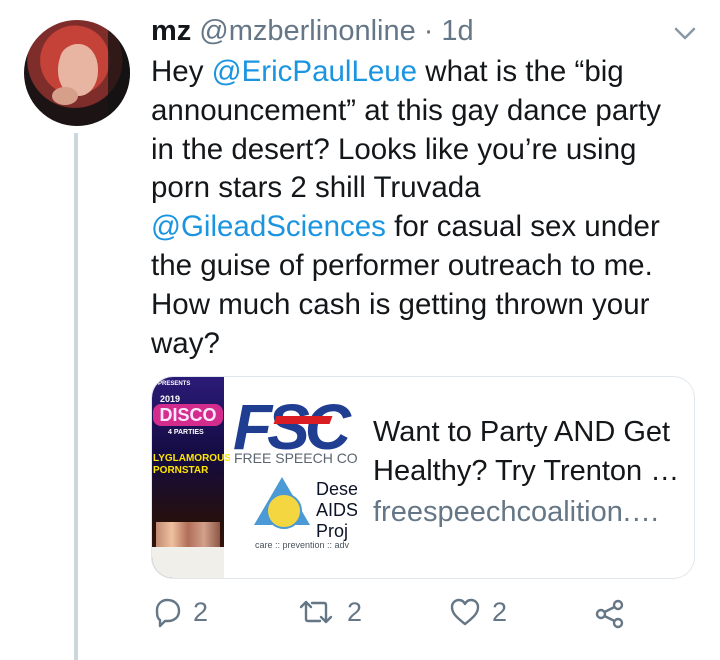 The image size is (720, 660). Describe the element at coordinates (181, 470) in the screenshot. I see `poster-star: PORNSTAR` at that location.